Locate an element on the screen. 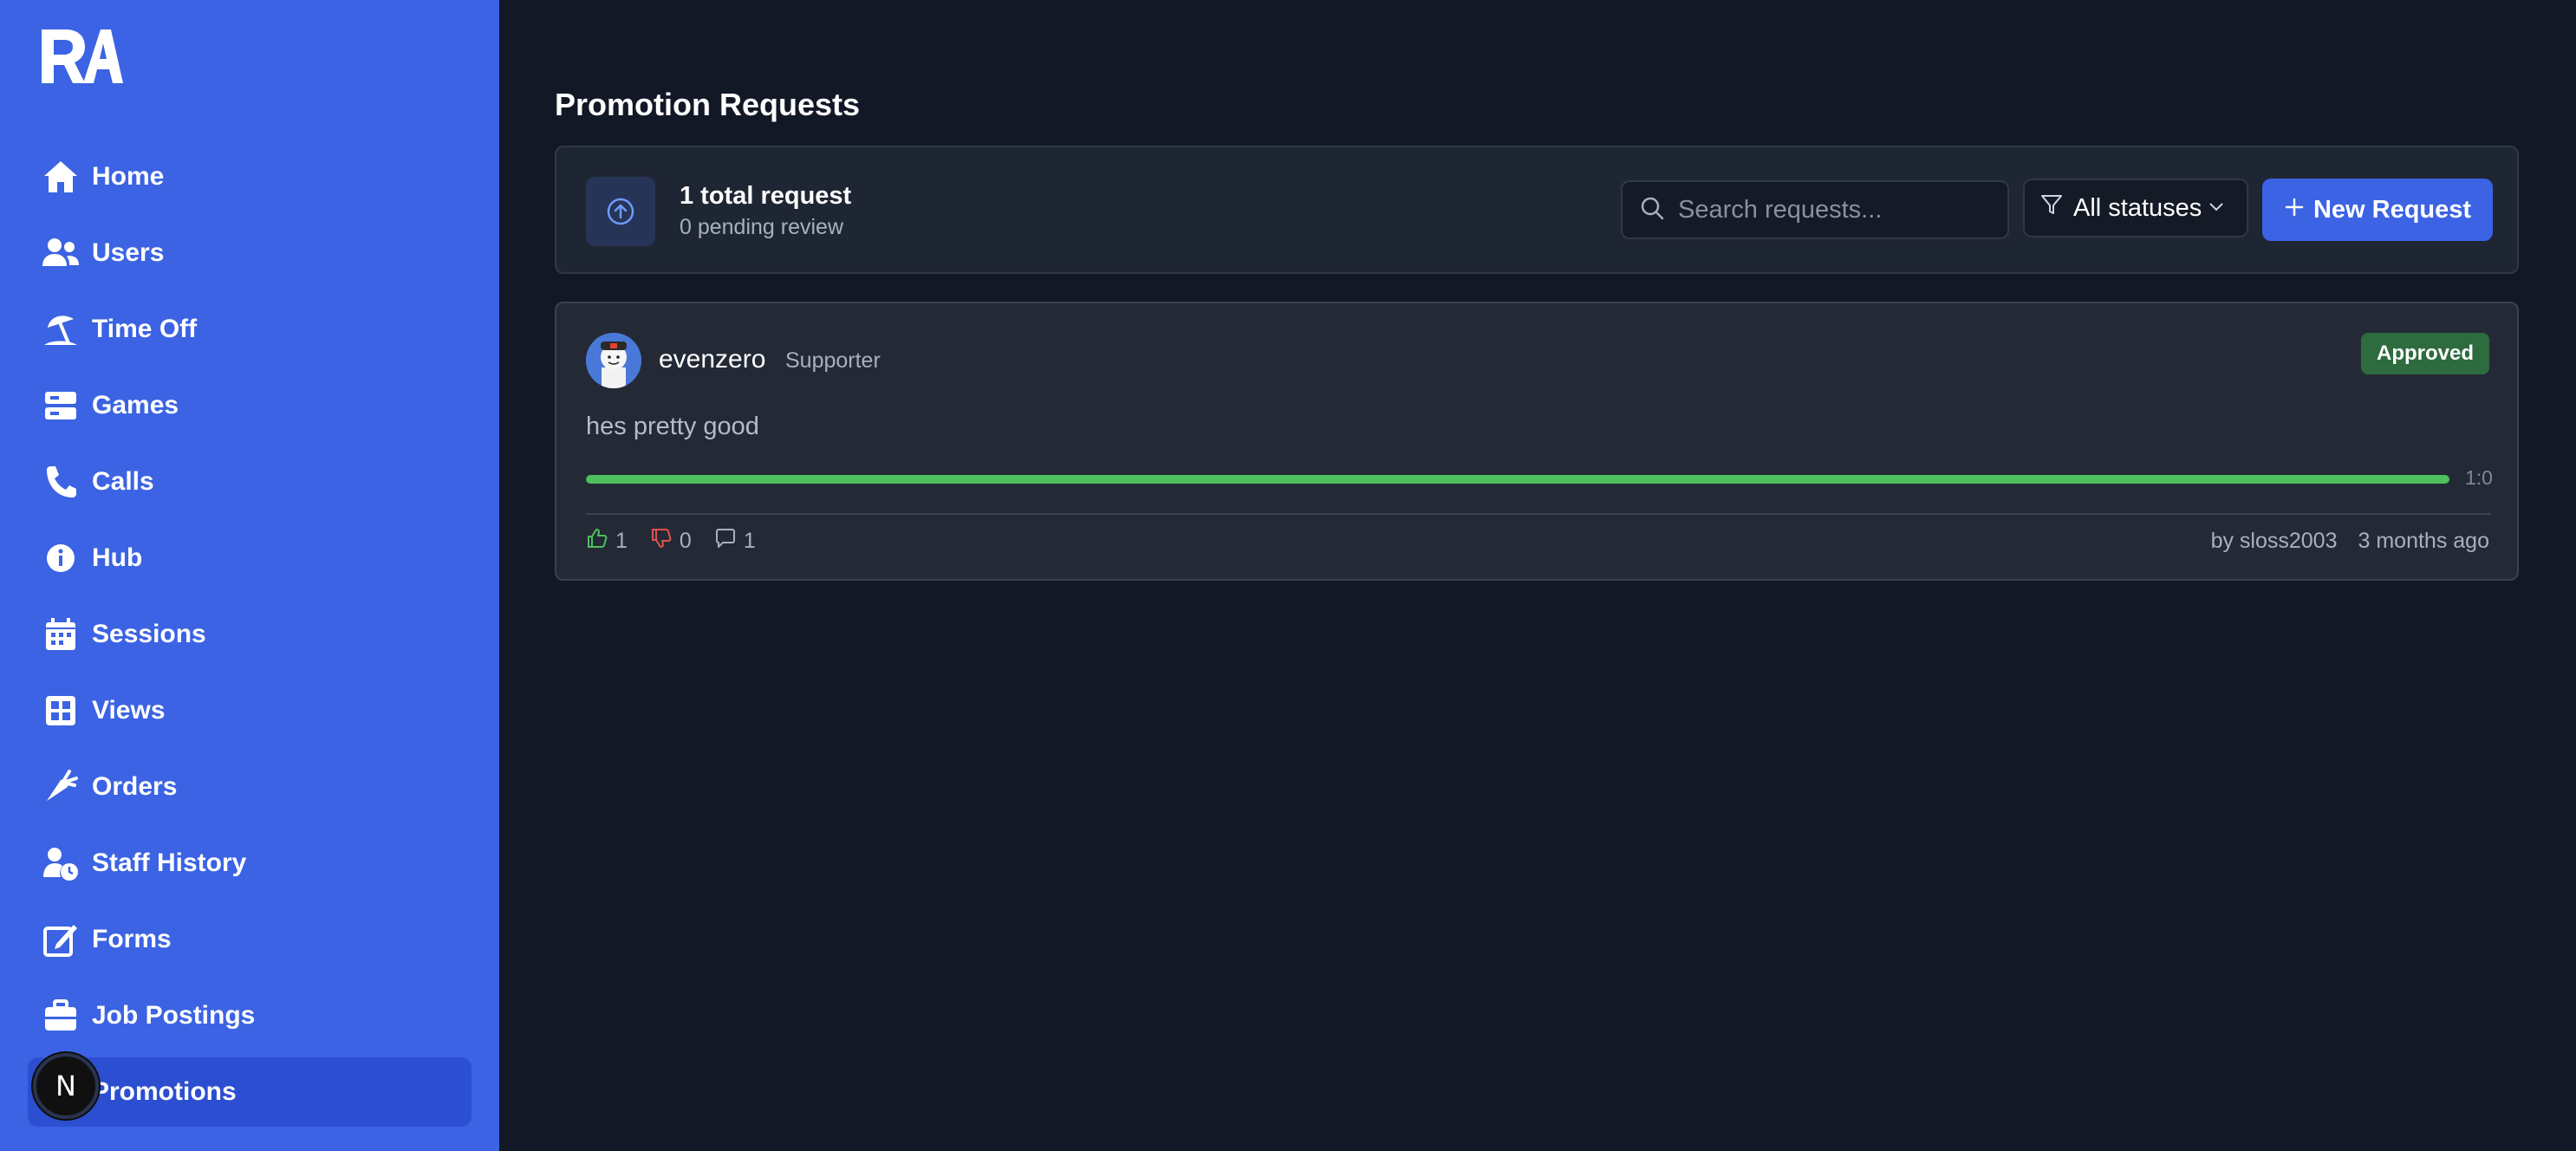 The image size is (2576, 1151). sidebar-item-label: Games is located at coordinates (135, 405).